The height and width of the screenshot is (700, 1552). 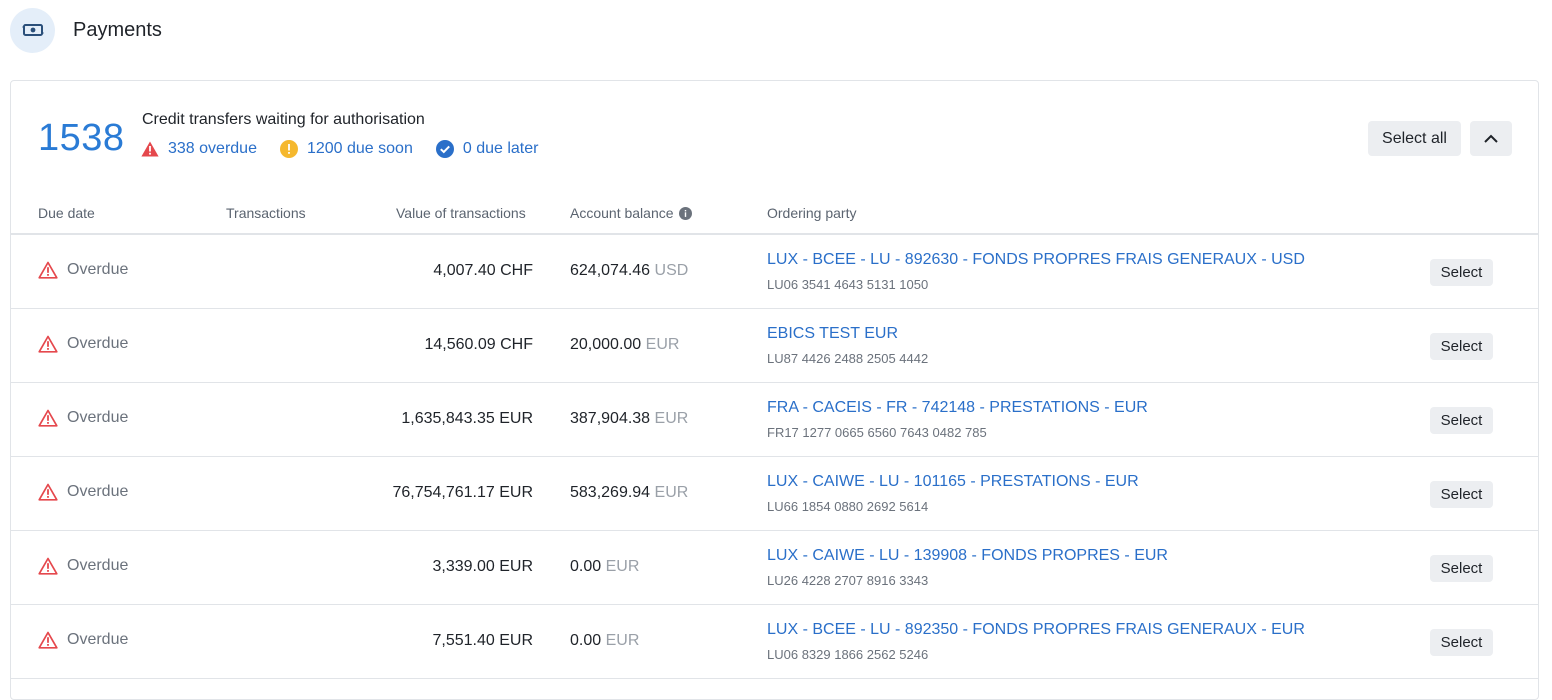 What do you see at coordinates (150, 149) in the screenshot?
I see `warning-triangle-icon` at bounding box center [150, 149].